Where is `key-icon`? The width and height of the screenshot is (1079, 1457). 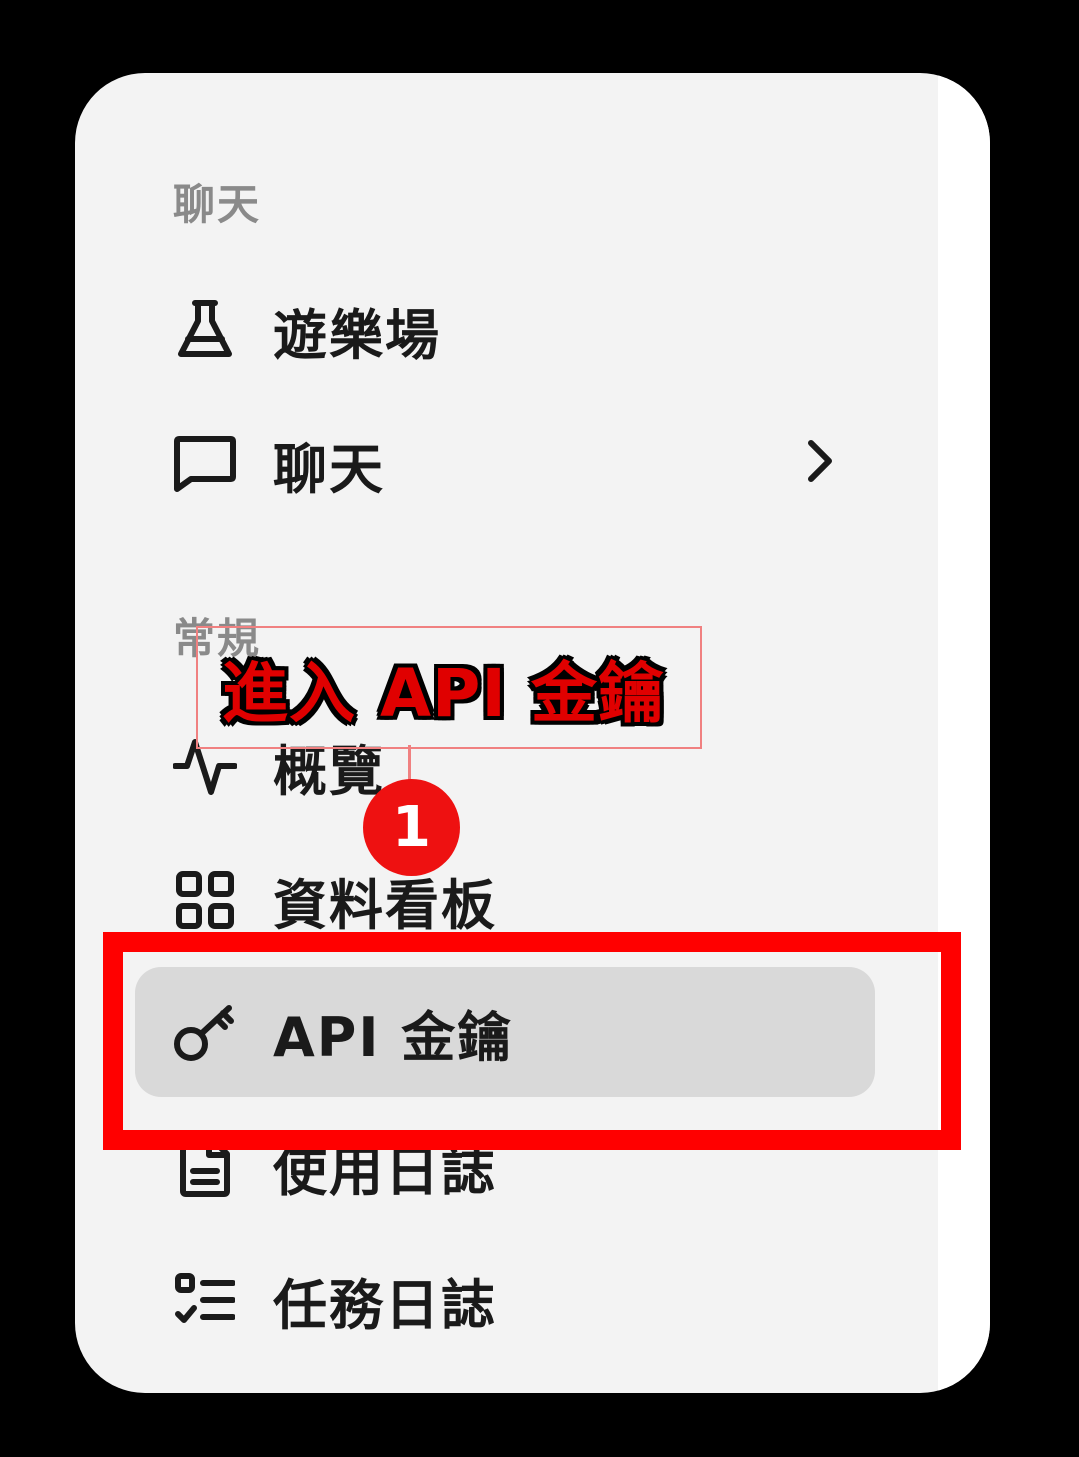 key-icon is located at coordinates (205, 1032).